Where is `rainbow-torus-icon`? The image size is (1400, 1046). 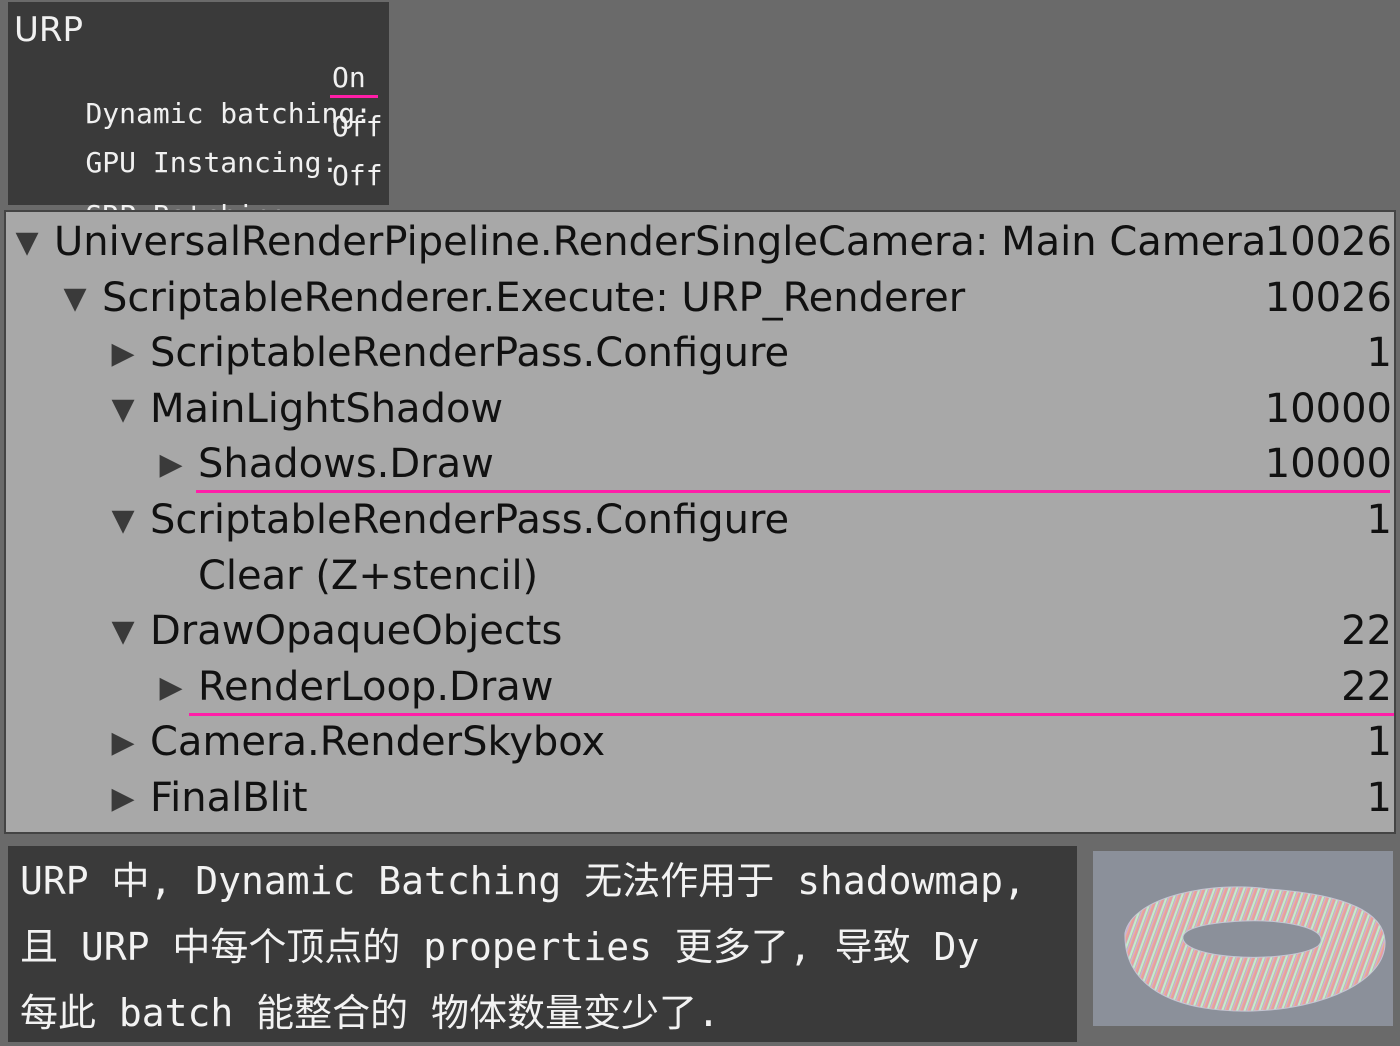
rainbow-torus-icon is located at coordinates (1255, 949).